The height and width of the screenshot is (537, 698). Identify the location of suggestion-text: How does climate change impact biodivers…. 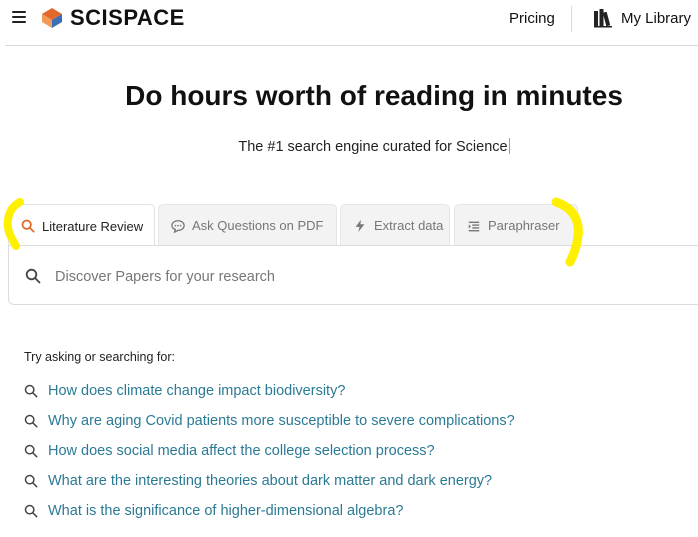
(197, 391).